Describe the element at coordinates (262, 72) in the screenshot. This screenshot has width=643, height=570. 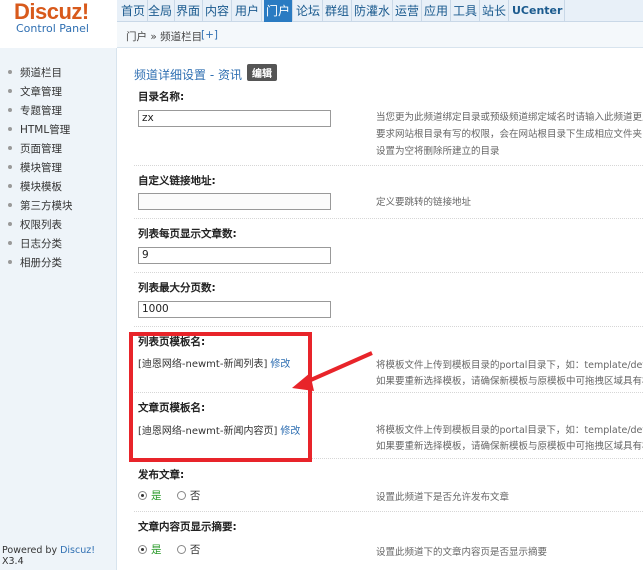
I see `edit-badge: 编辑` at that location.